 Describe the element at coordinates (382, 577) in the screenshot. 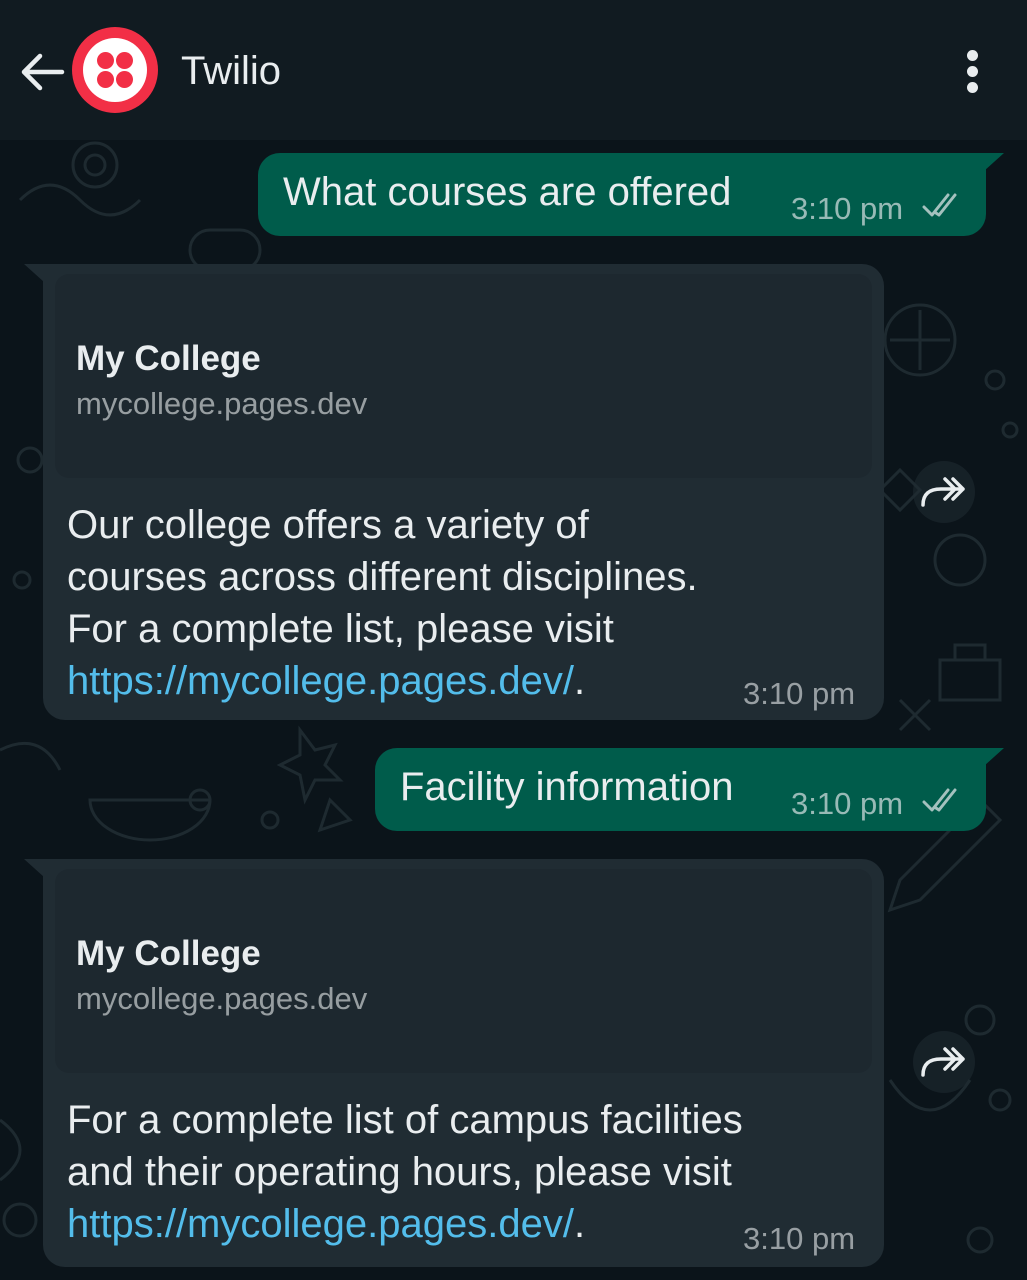

I see `message-line: courses across different disciplines.` at that location.